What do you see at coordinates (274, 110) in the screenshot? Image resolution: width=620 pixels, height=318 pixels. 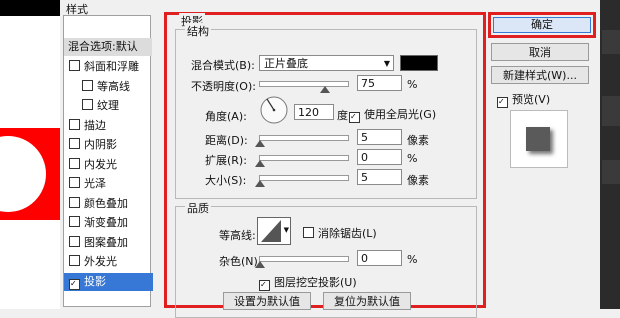 I see `angle-dial` at bounding box center [274, 110].